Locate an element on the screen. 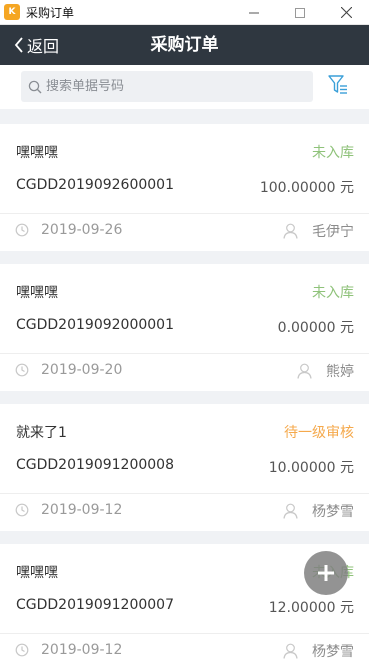  filter-icon is located at coordinates (337, 84).